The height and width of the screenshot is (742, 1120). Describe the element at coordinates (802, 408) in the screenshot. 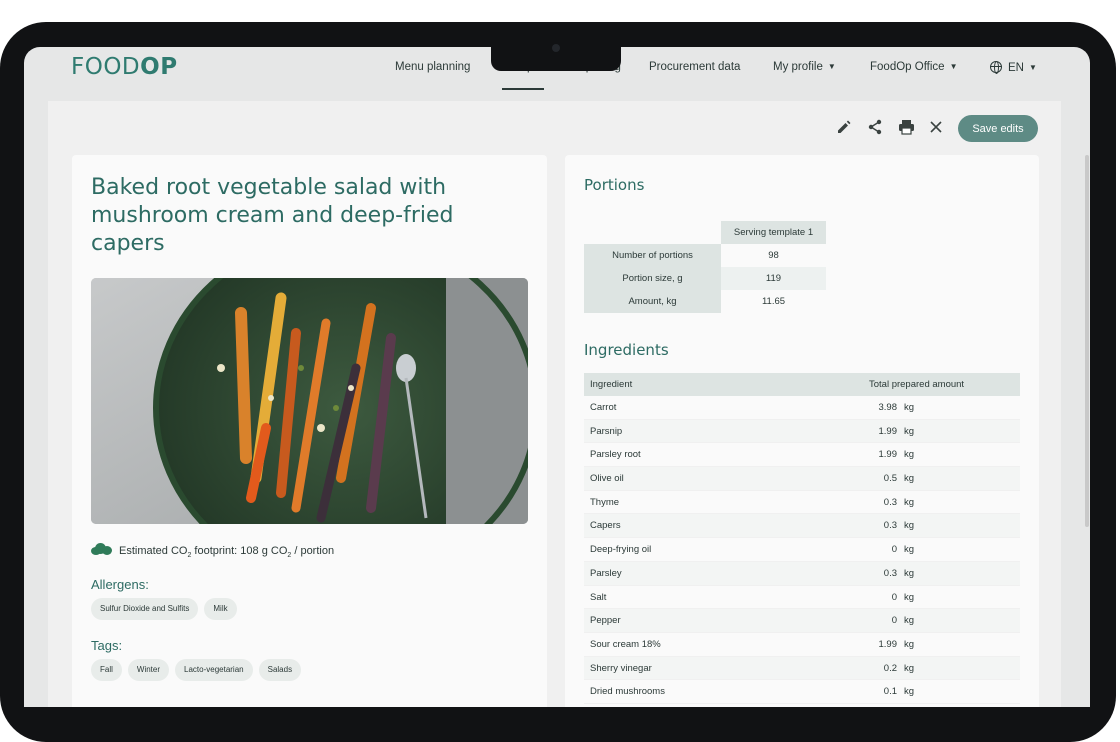

I see `table-row: Carrot 3.98 kg` at that location.